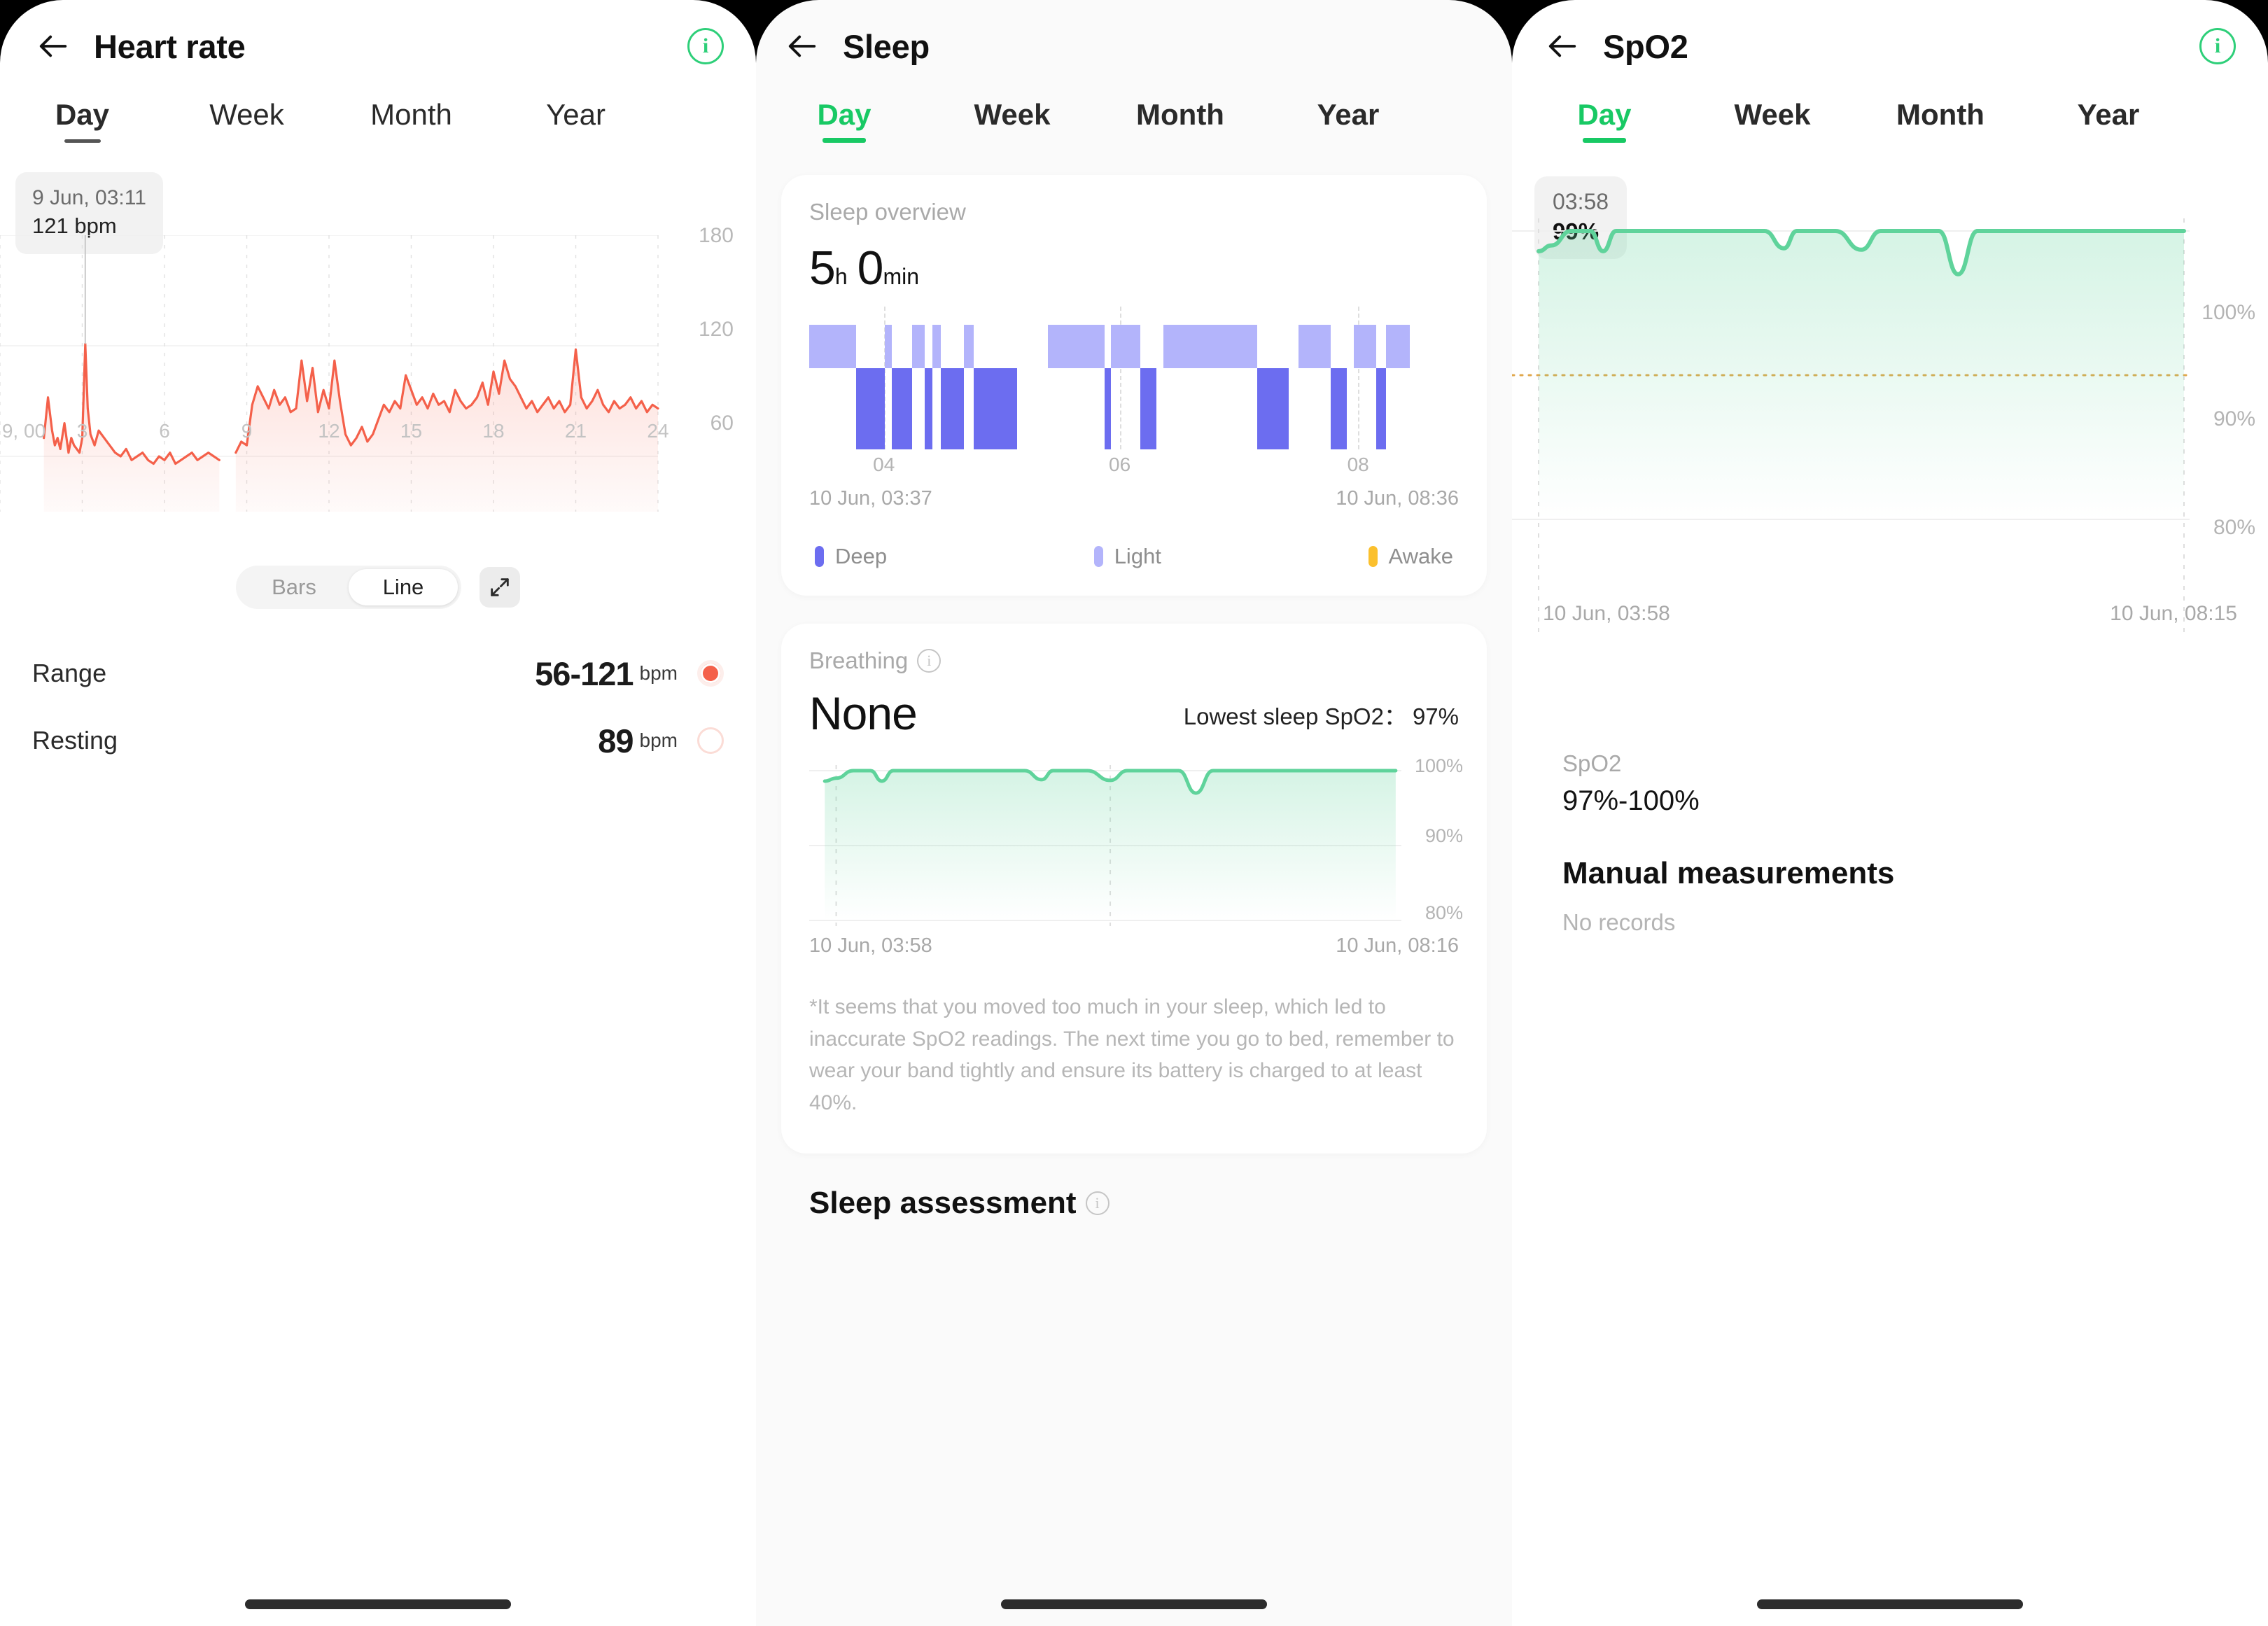  What do you see at coordinates (1098, 556) in the screenshot?
I see `light-color-swatch` at bounding box center [1098, 556].